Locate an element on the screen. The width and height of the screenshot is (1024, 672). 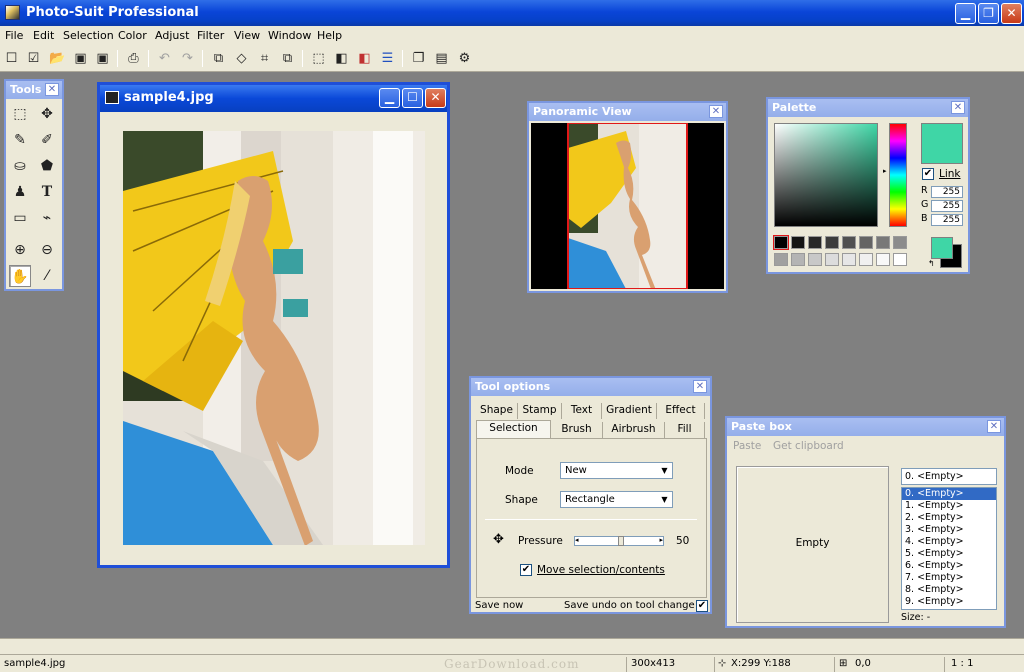
tab-fill: Fill is located at coordinates (685, 430).